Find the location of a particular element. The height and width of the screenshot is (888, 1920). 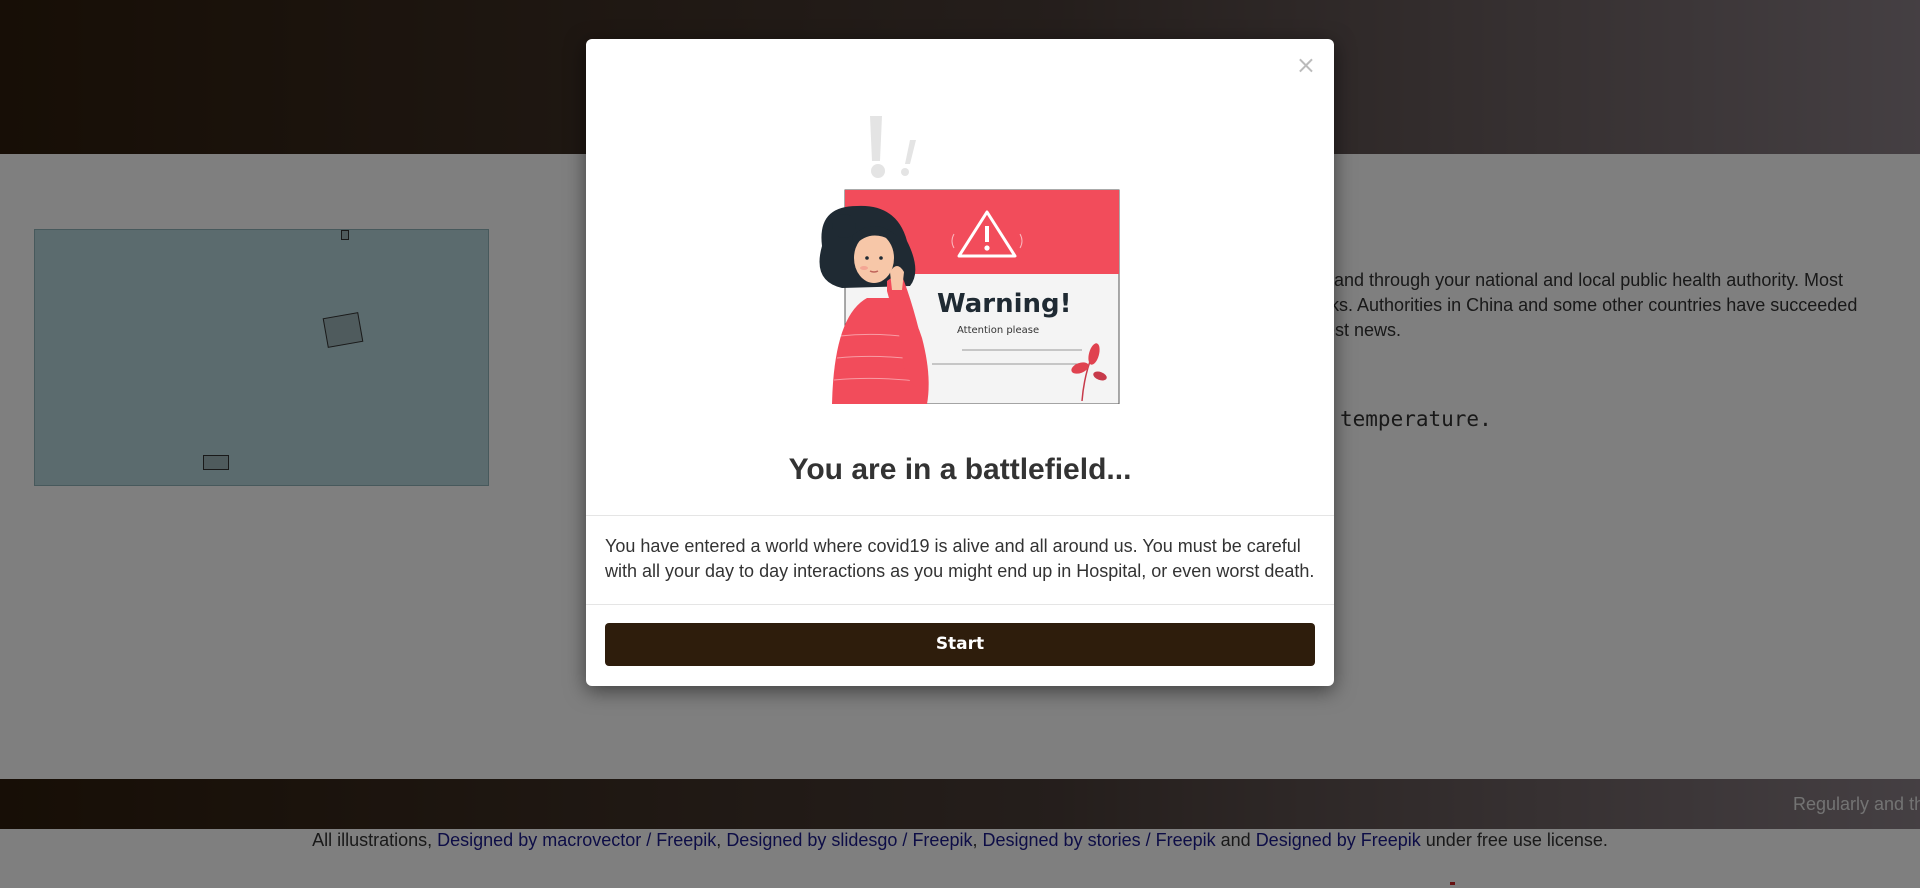

start-button: Start is located at coordinates (960, 644).